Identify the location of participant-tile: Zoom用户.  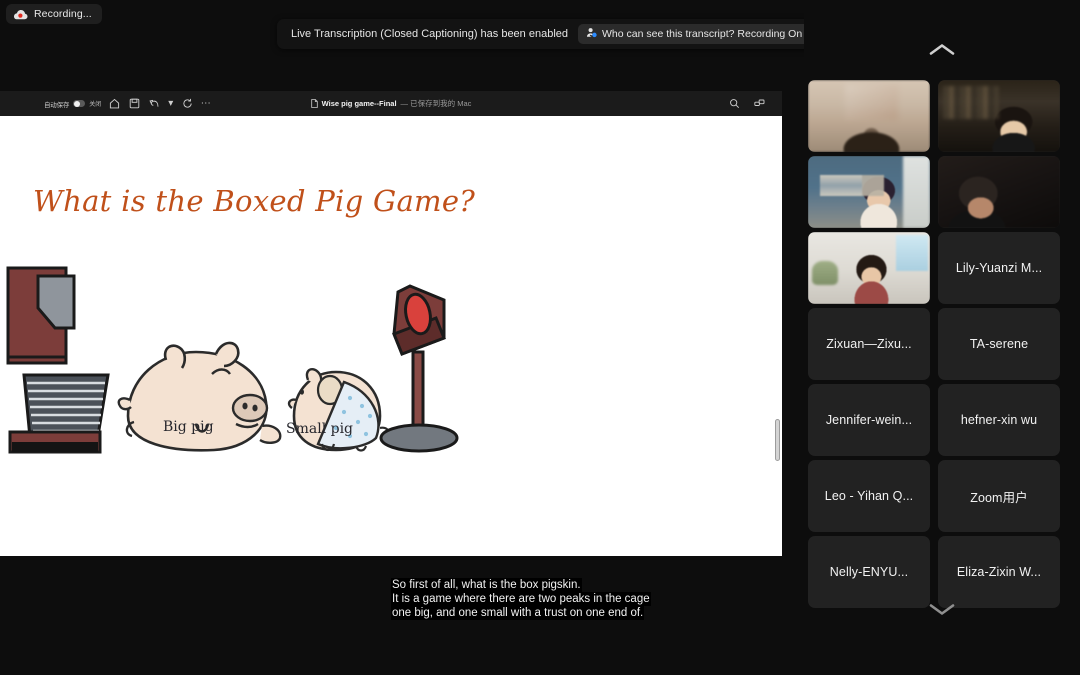
(999, 496).